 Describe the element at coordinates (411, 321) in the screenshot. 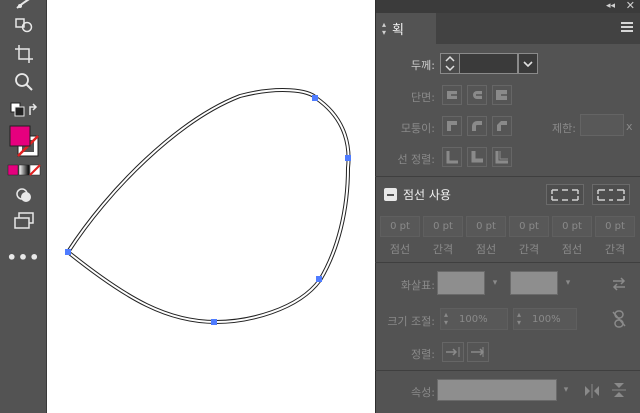

I see `scale-label: 크기 조절:` at that location.